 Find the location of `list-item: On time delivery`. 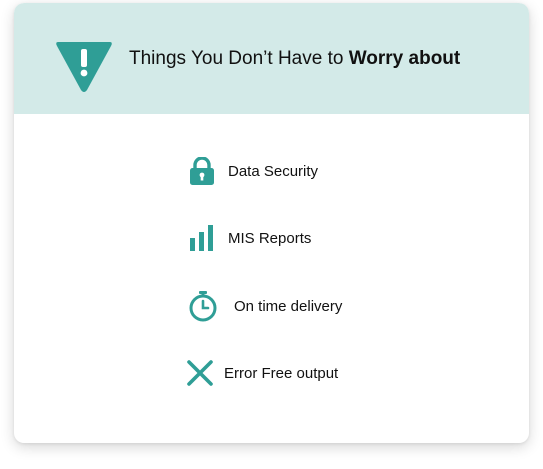

list-item: On time delivery is located at coordinates (264, 306).